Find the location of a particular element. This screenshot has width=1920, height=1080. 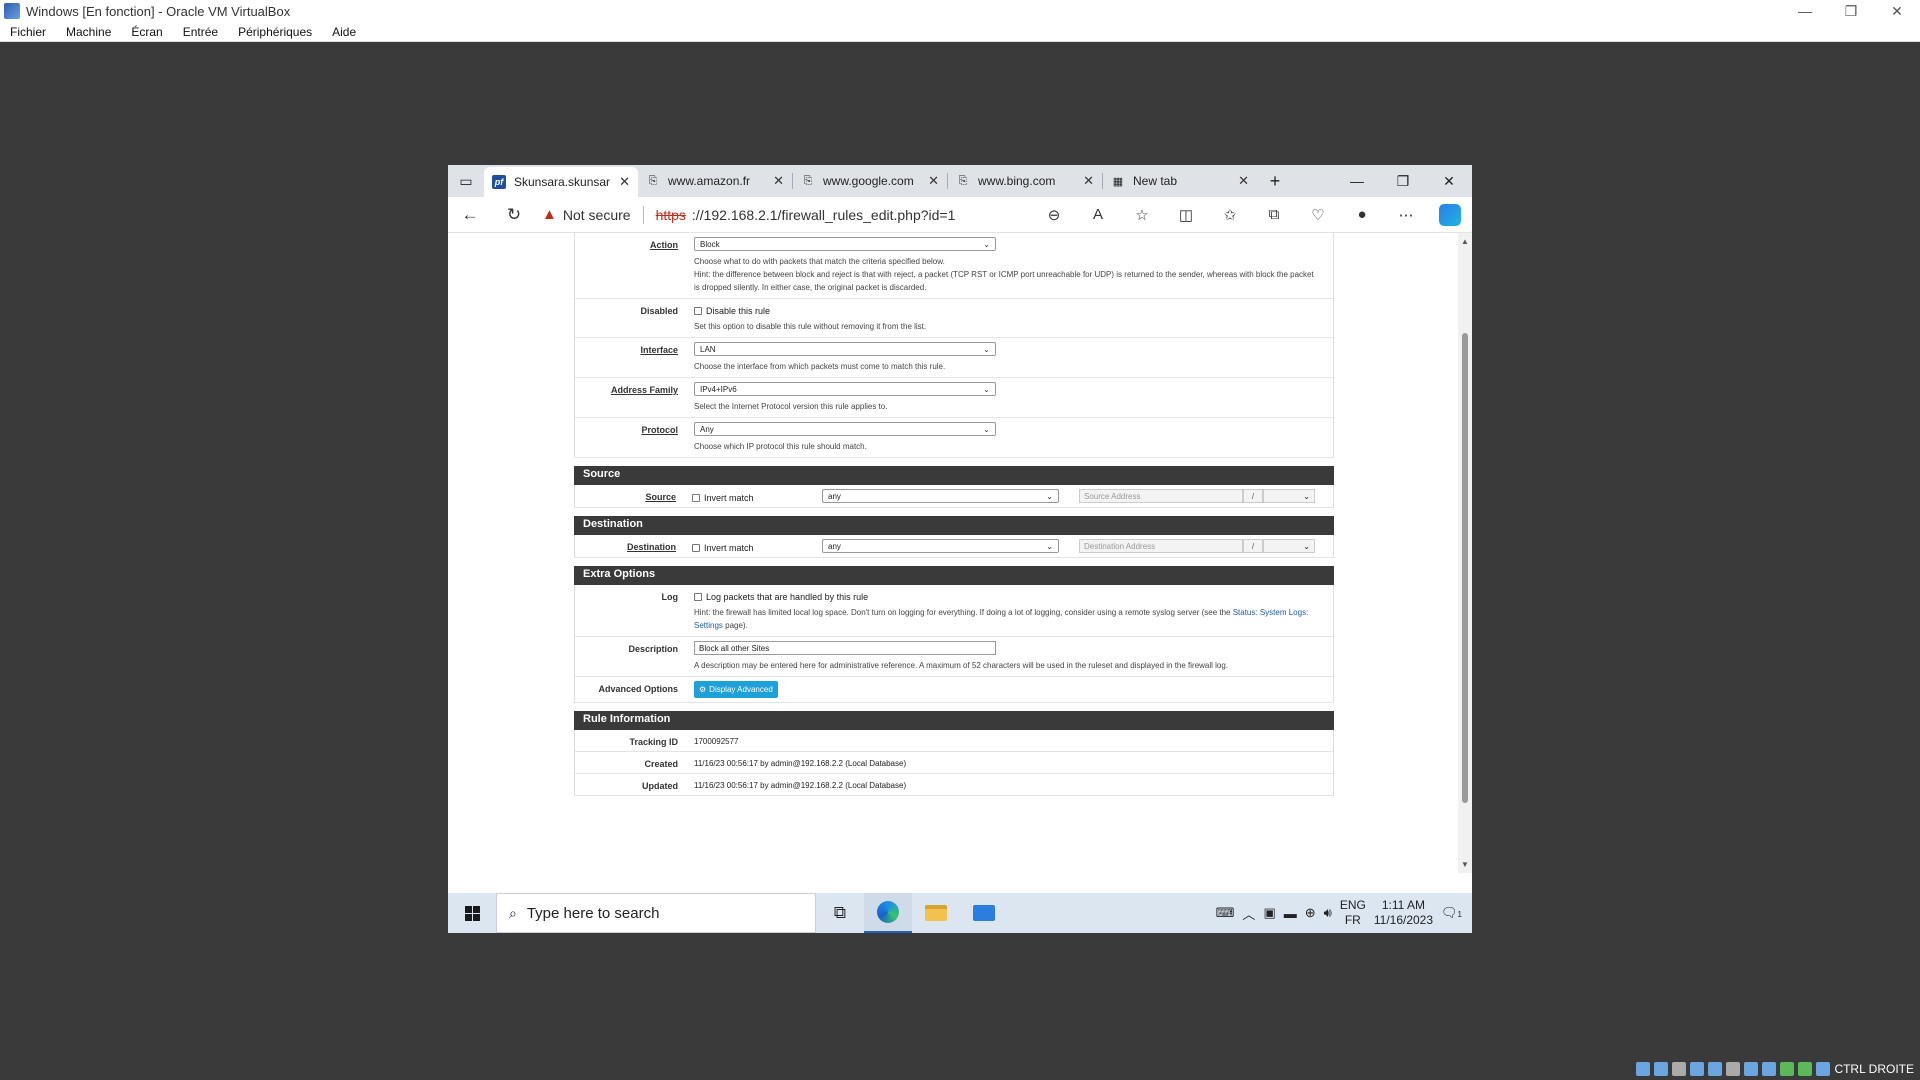

tab-google: ⎘ www.google.com ✕ is located at coordinates (870, 181).